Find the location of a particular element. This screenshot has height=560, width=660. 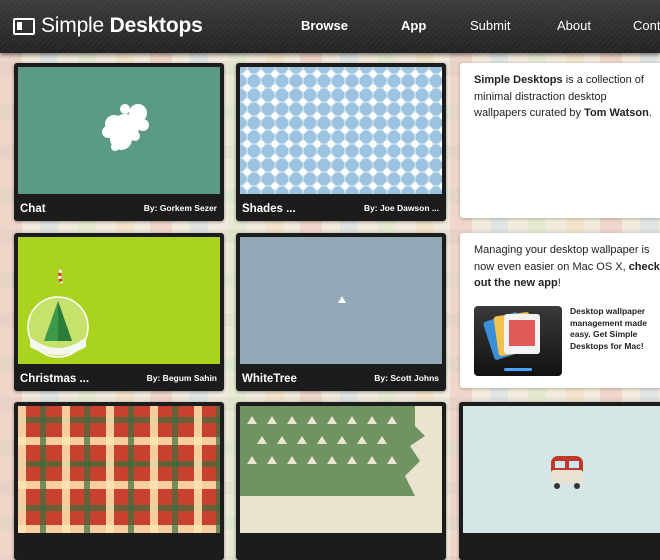

chat-bubbles-graphic is located at coordinates (125, 127).